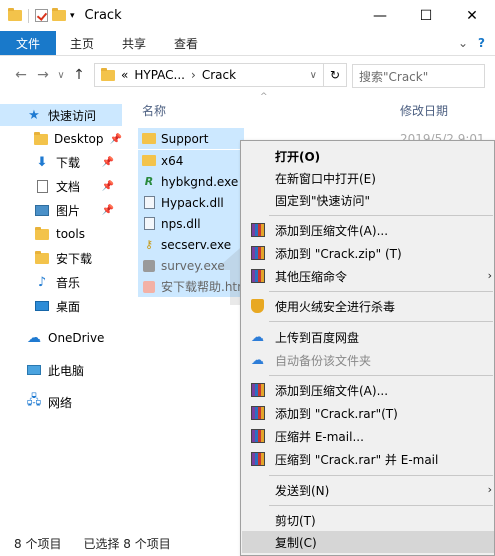 This screenshot has height=556, width=495. I want to click on file-row: survey.exe, so click(191, 265).